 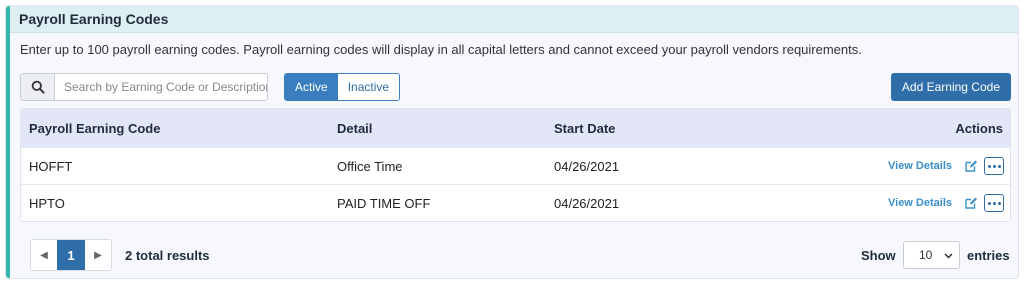 I want to click on add-earning-code-button: Add Earning Code, so click(x=950, y=87).